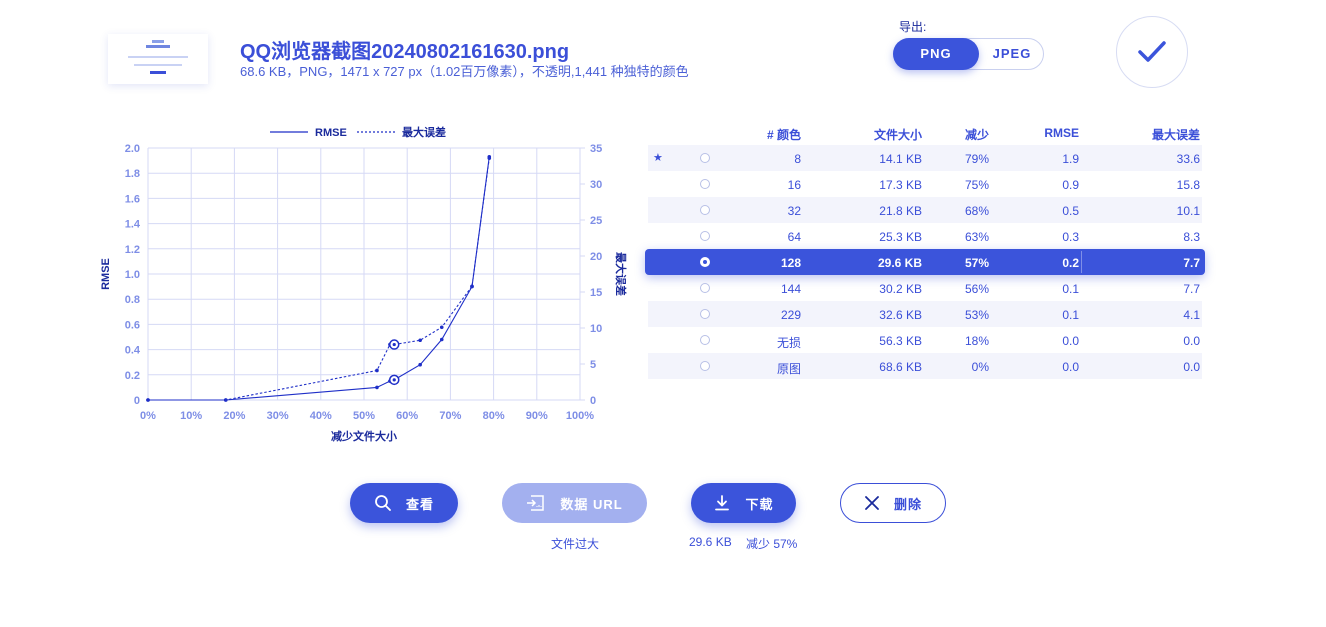 The height and width of the screenshot is (627, 1326). I want to click on cell-reduction: 18%, so click(976, 341).